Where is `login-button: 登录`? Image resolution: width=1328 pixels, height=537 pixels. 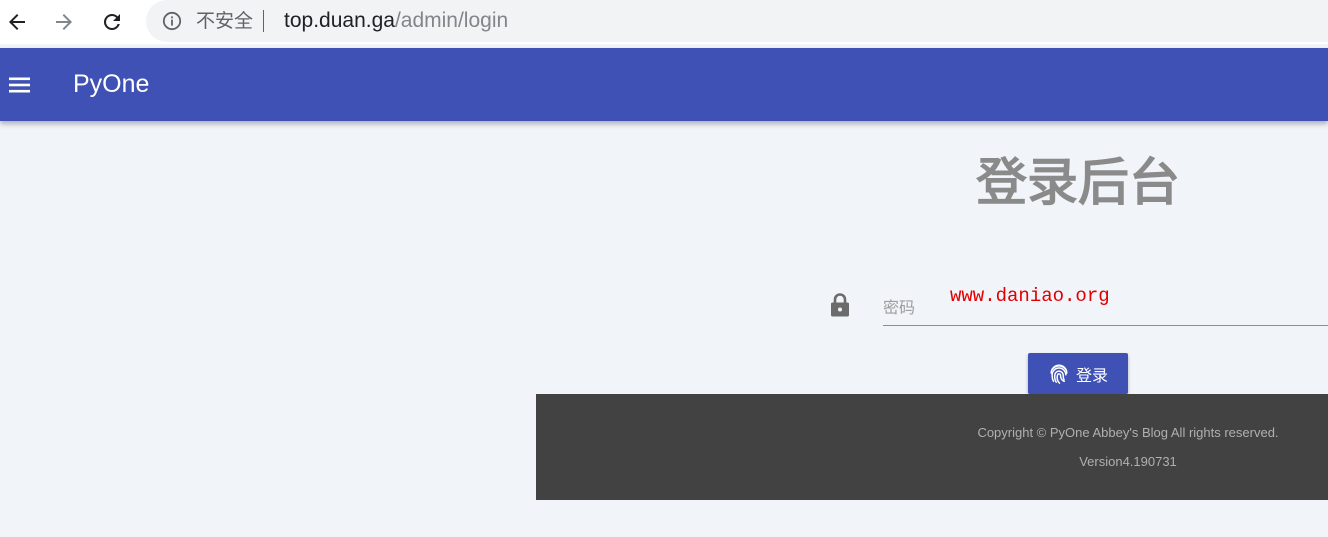 login-button: 登录 is located at coordinates (1078, 373).